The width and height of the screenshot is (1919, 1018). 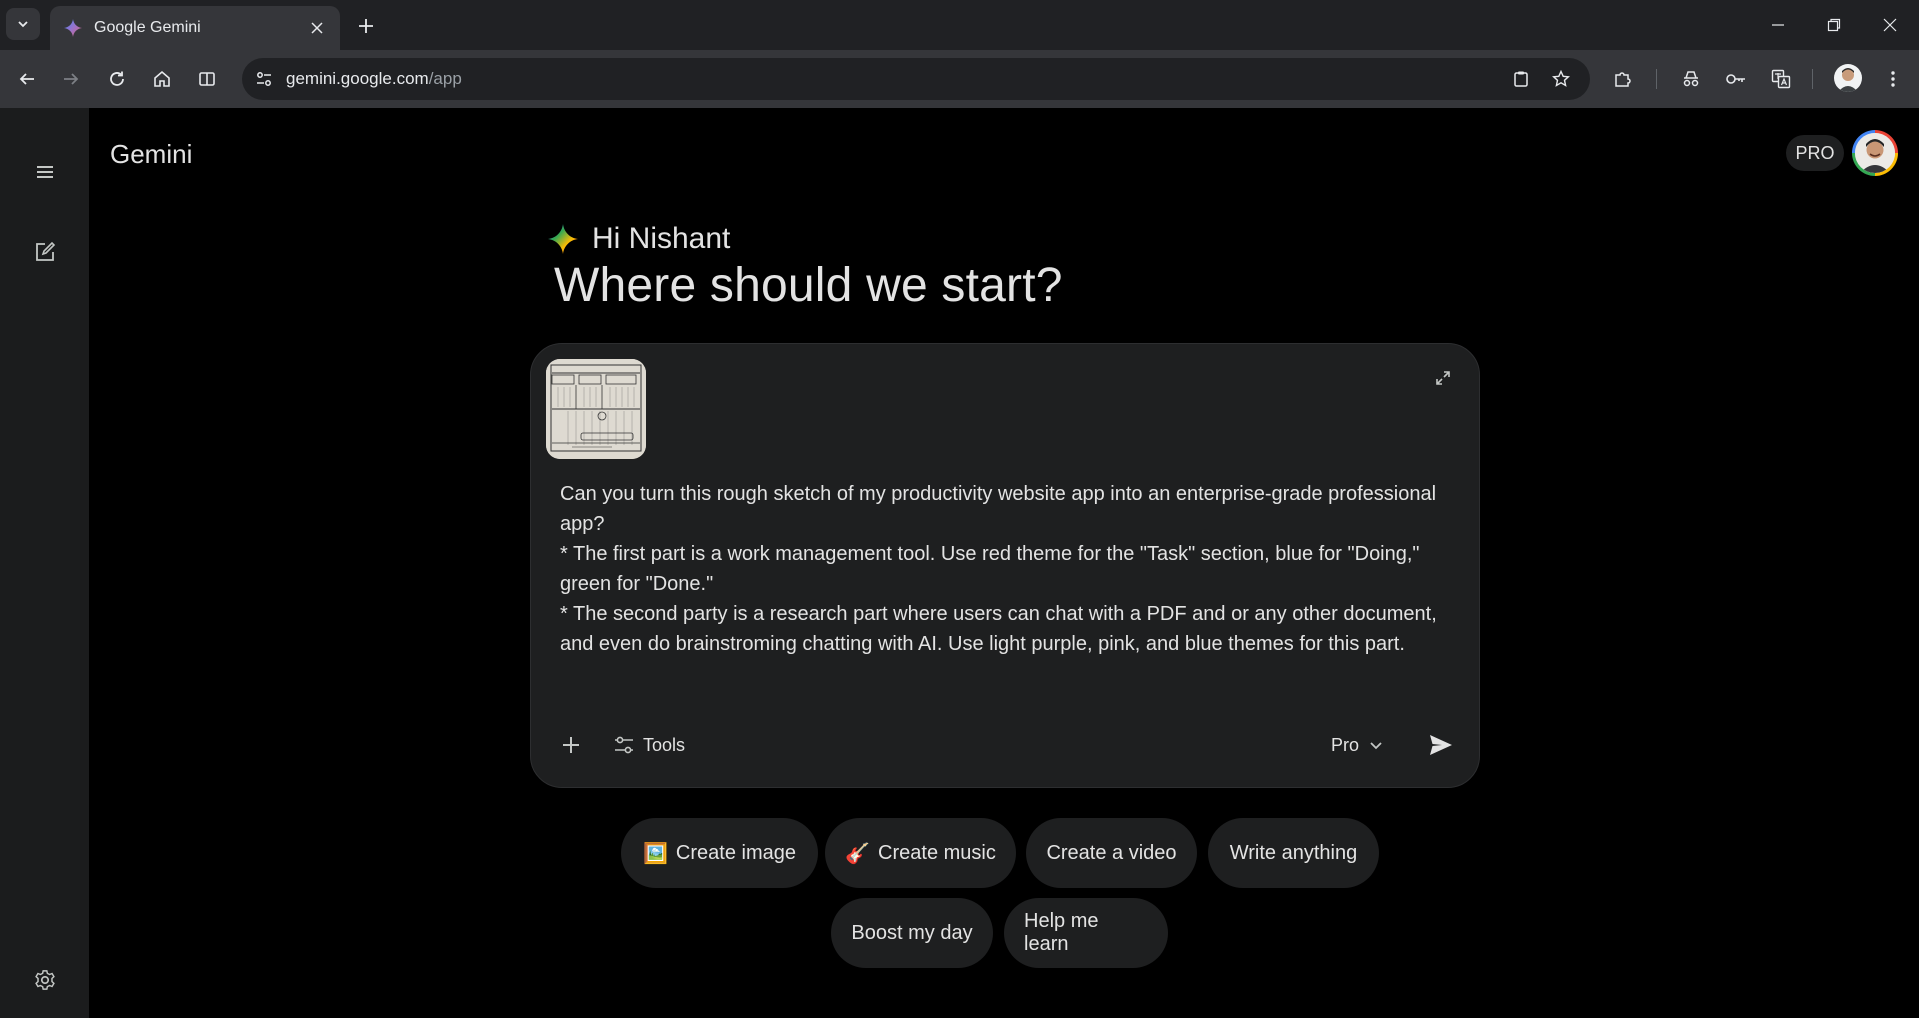 I want to click on puzzle-icon, so click(x=1623, y=79).